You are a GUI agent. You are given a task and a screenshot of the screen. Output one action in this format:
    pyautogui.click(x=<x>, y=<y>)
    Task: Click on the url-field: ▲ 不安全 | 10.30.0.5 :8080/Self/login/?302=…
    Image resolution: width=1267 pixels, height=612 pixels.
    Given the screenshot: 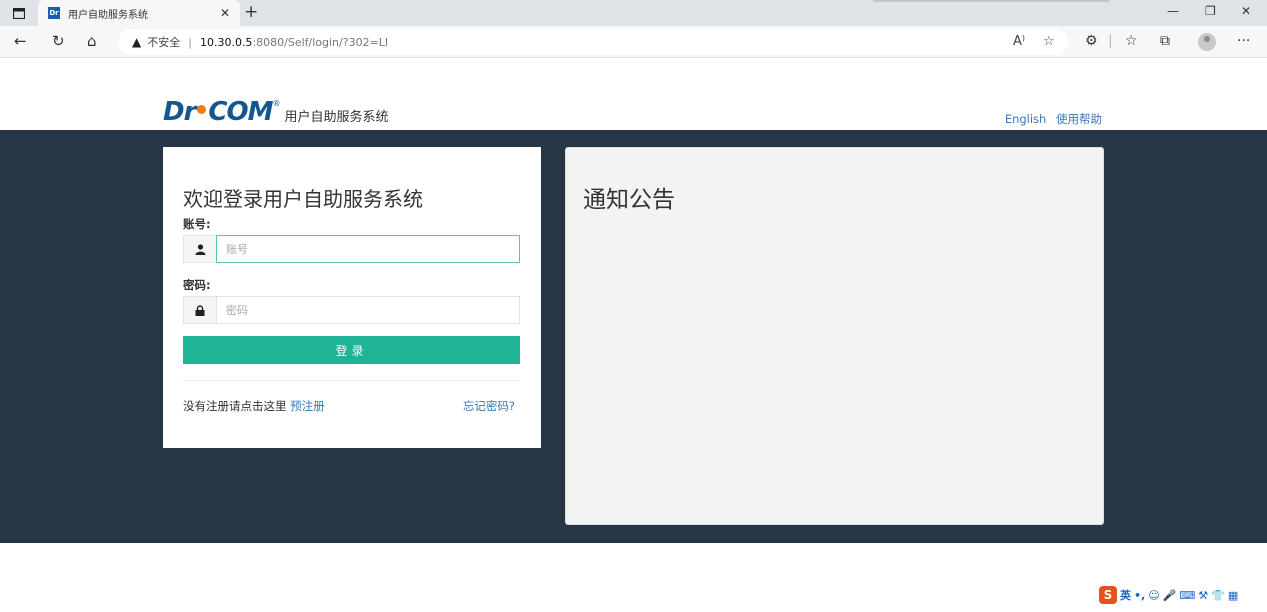 What is the action you would take?
    pyautogui.click(x=593, y=42)
    